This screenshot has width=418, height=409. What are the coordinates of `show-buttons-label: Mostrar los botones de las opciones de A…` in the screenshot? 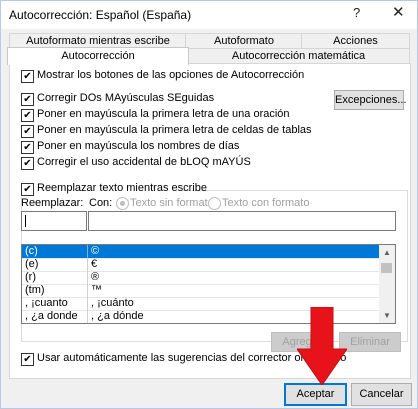 It's located at (171, 75).